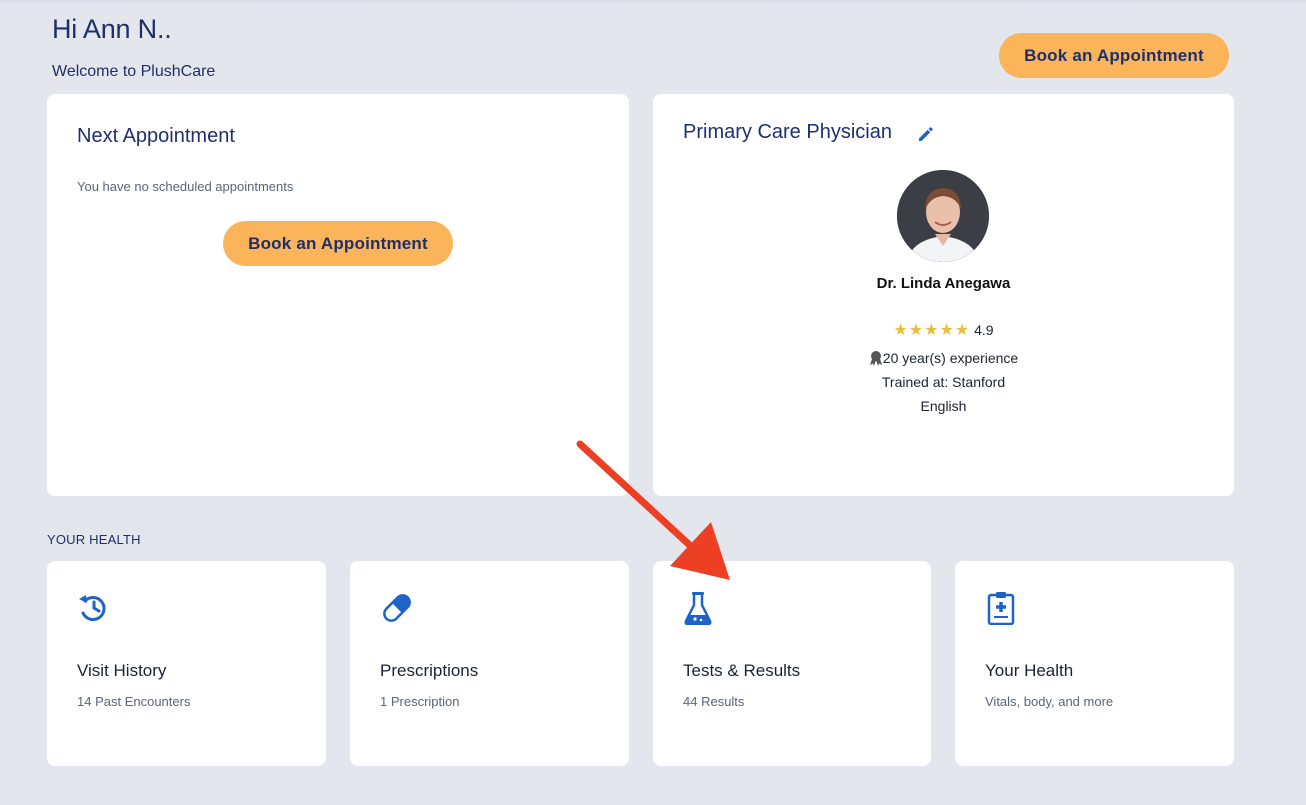  Describe the element at coordinates (653, 510) in the screenshot. I see `annotation-arrow-icon` at that location.